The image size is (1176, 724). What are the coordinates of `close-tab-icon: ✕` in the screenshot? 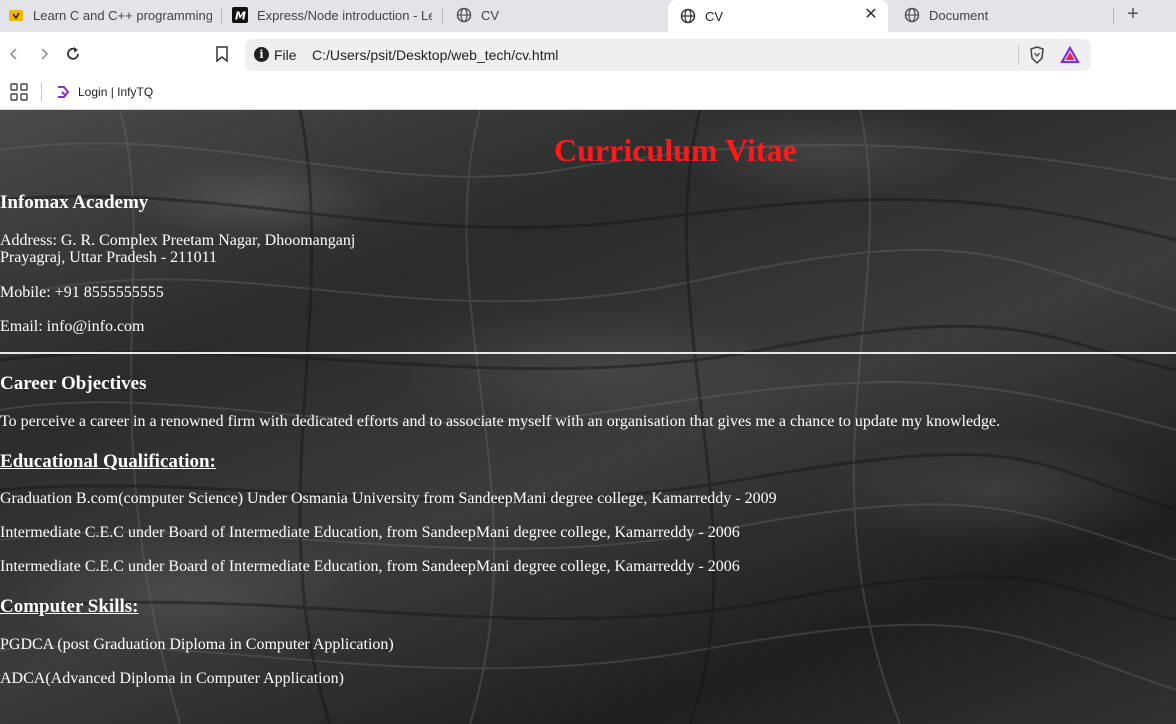 It's located at (871, 15).